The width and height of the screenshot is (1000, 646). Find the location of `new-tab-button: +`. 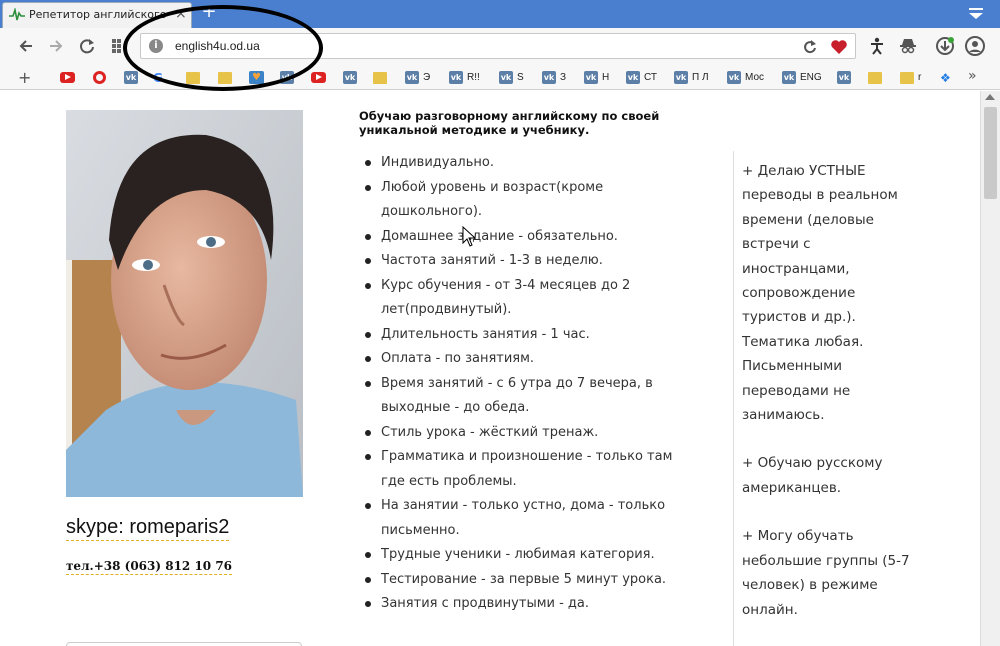

new-tab-button: + is located at coordinates (209, 12).